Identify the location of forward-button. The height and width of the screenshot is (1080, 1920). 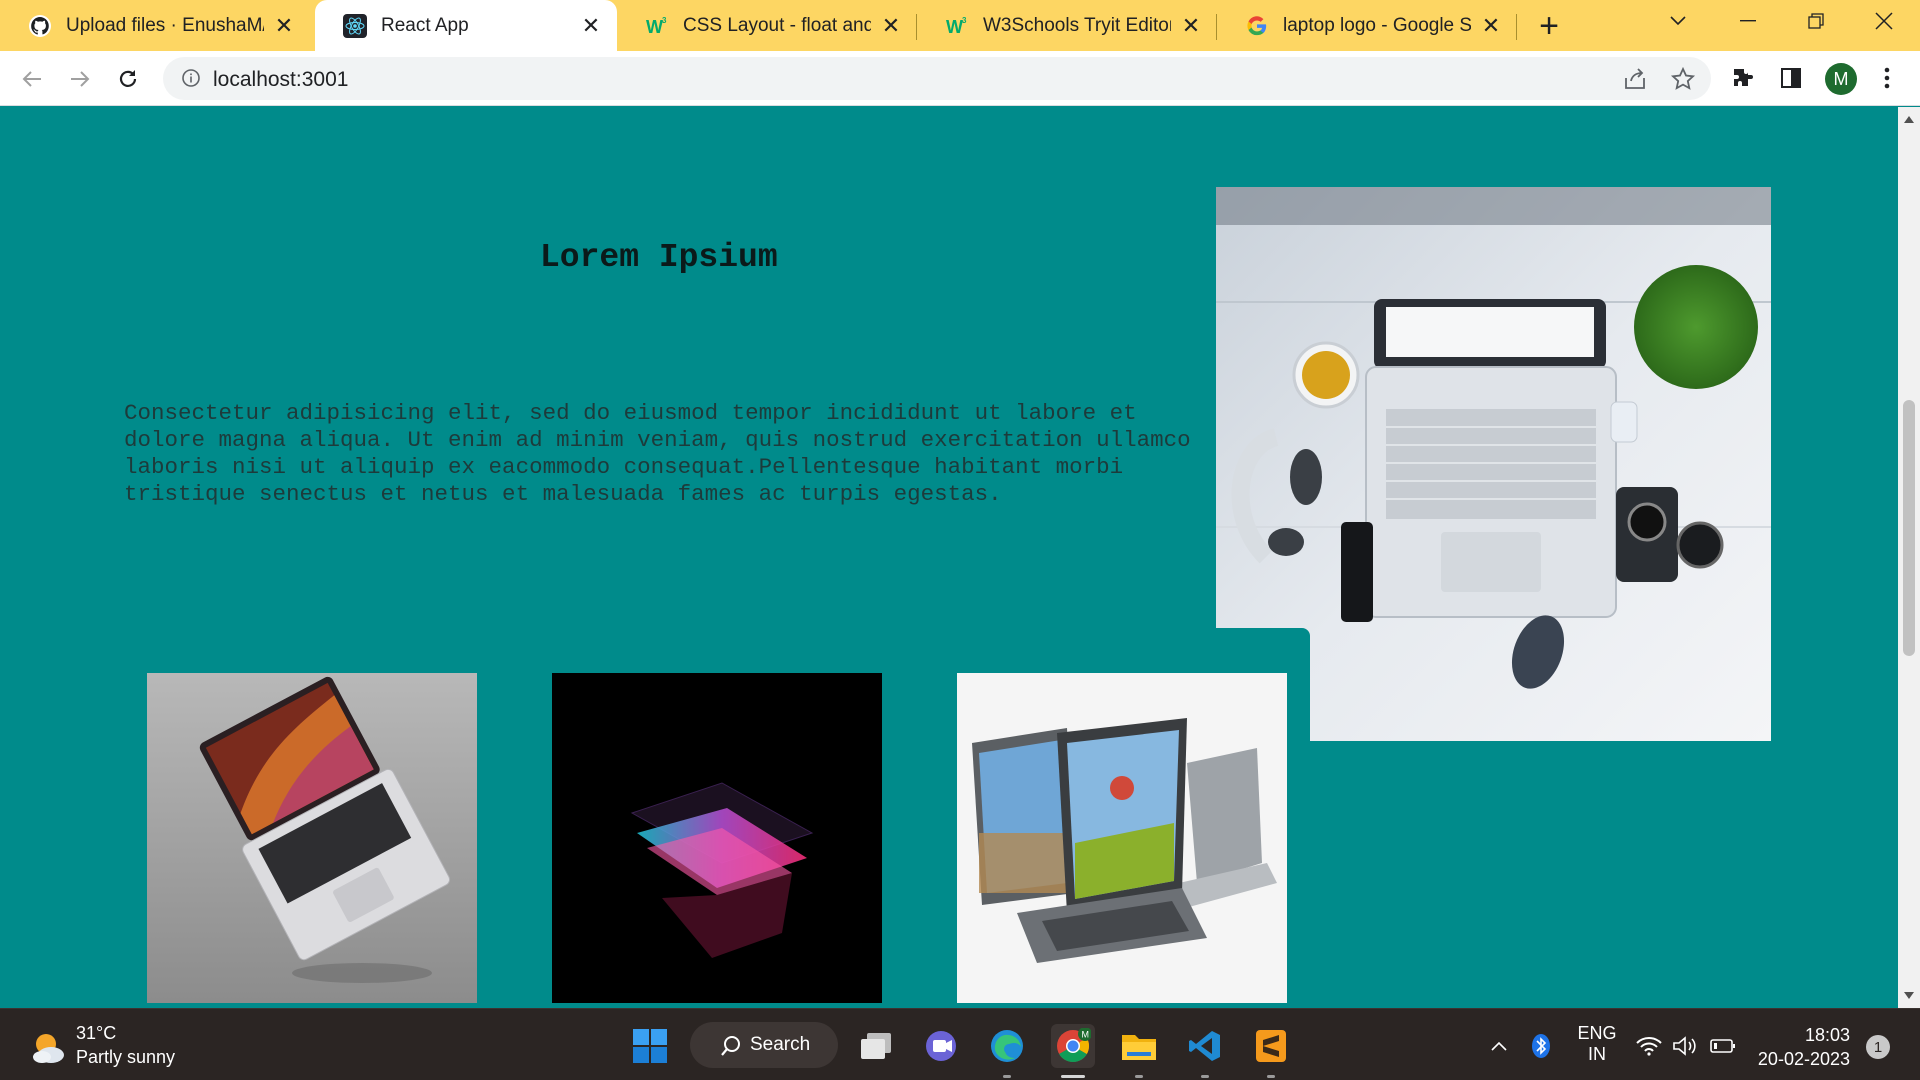
(80, 79).